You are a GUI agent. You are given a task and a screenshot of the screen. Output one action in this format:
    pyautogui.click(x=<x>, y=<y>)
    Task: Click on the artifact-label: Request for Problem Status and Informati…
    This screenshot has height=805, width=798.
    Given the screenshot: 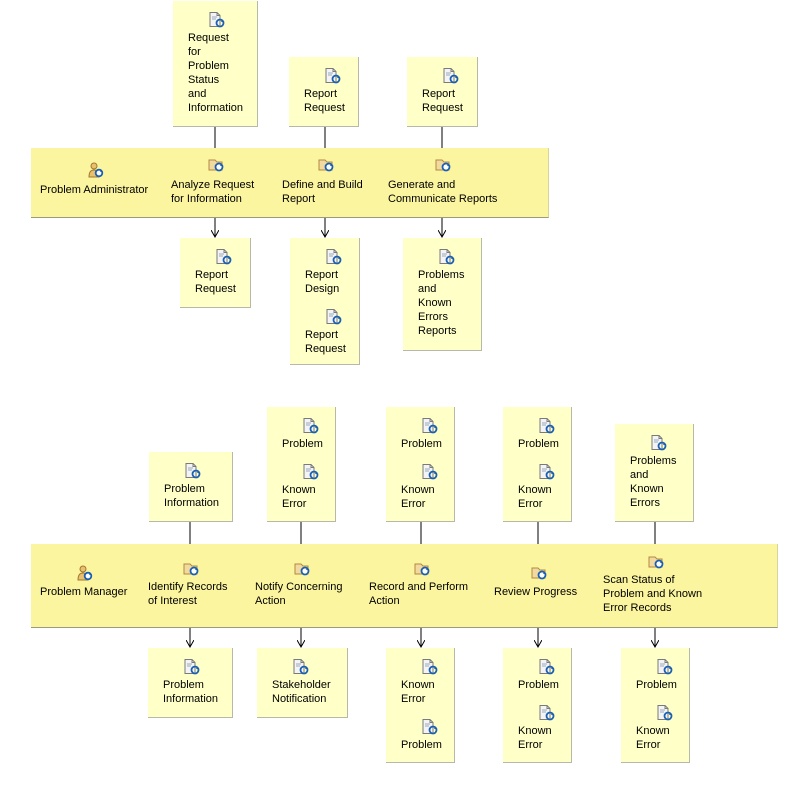 What is the action you would take?
    pyautogui.click(x=216, y=73)
    